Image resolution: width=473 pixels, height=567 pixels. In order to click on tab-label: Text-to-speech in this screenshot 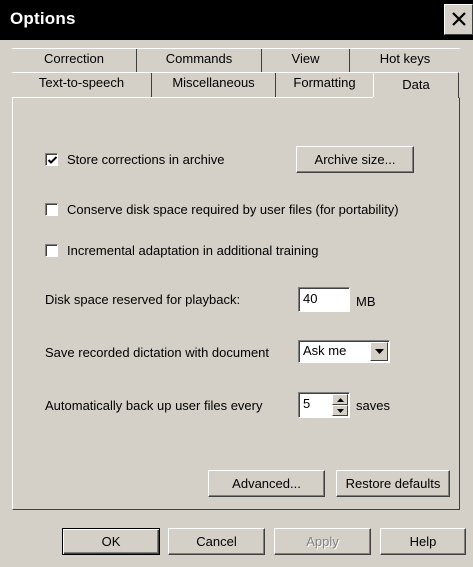, I will do `click(81, 82)`.